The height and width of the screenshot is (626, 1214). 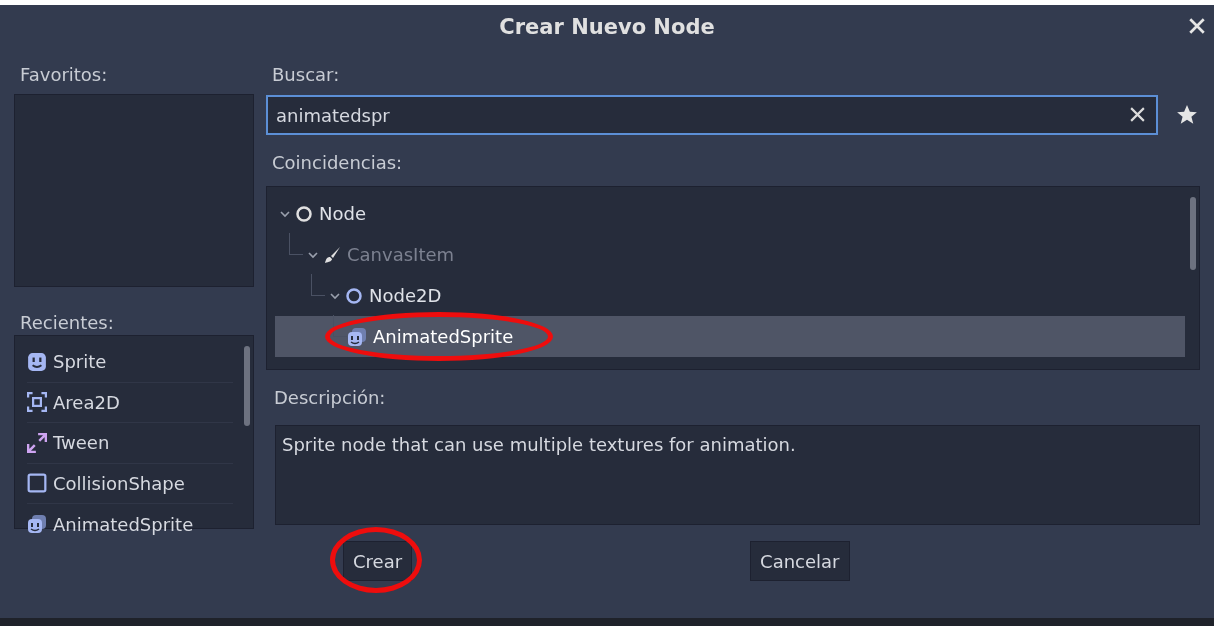 What do you see at coordinates (130, 443) in the screenshot?
I see `recent-item: Tween` at bounding box center [130, 443].